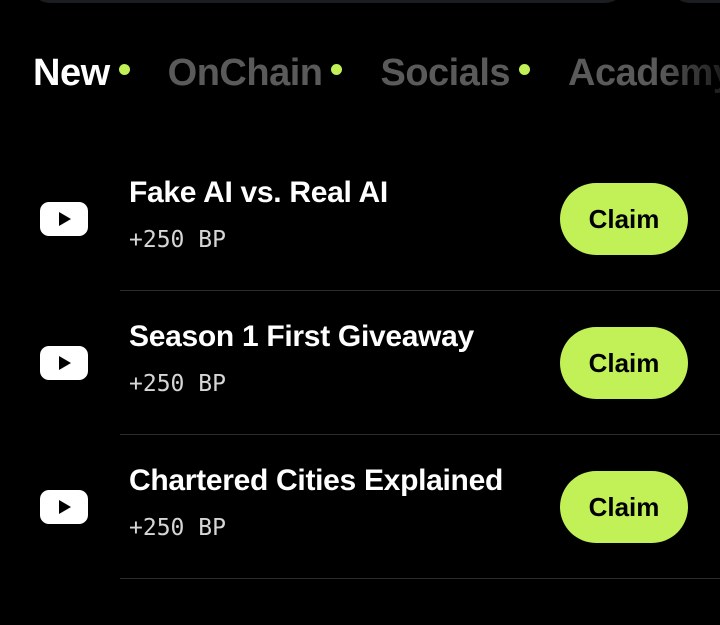 Image resolution: width=720 pixels, height=625 pixels. What do you see at coordinates (445, 73) in the screenshot?
I see `tab-label: Socials` at bounding box center [445, 73].